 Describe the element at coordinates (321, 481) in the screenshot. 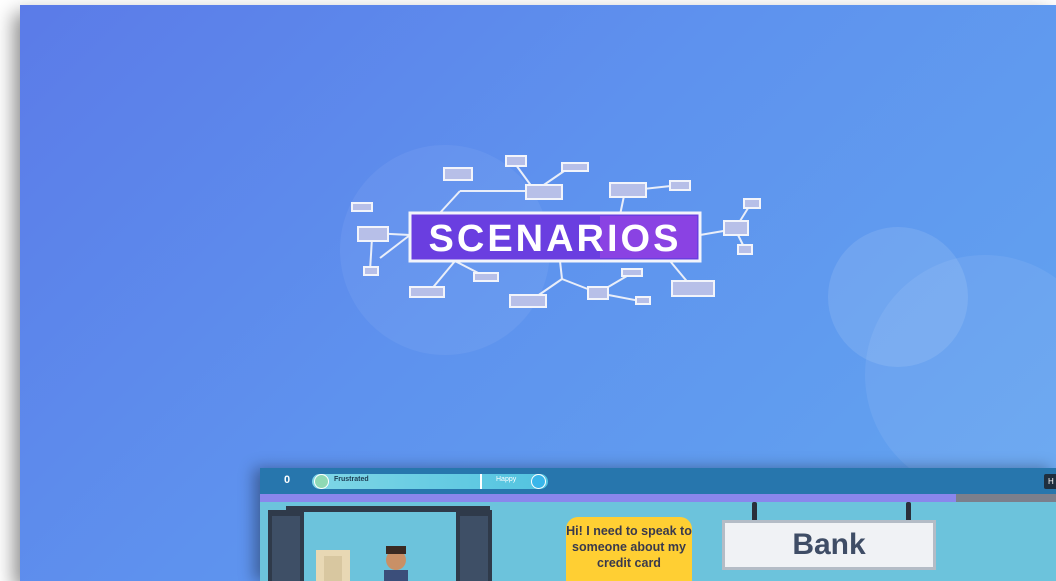

I see `frown-icon` at that location.